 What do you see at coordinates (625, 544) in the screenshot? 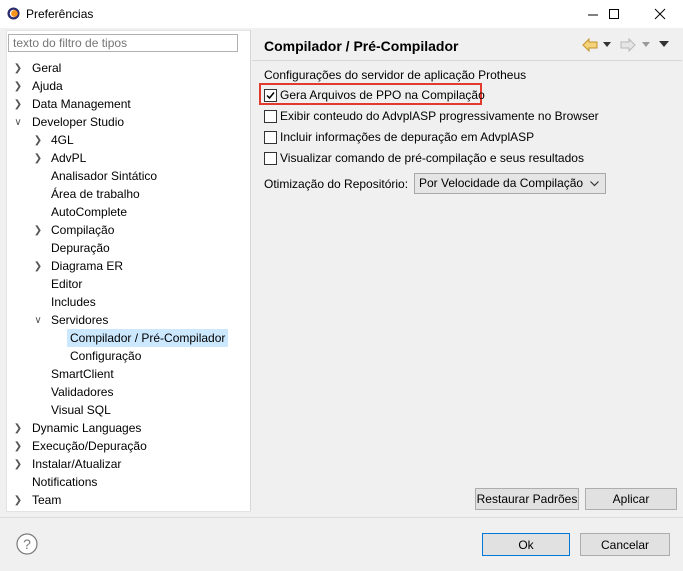
I see `cancel-button: Cancelar` at bounding box center [625, 544].